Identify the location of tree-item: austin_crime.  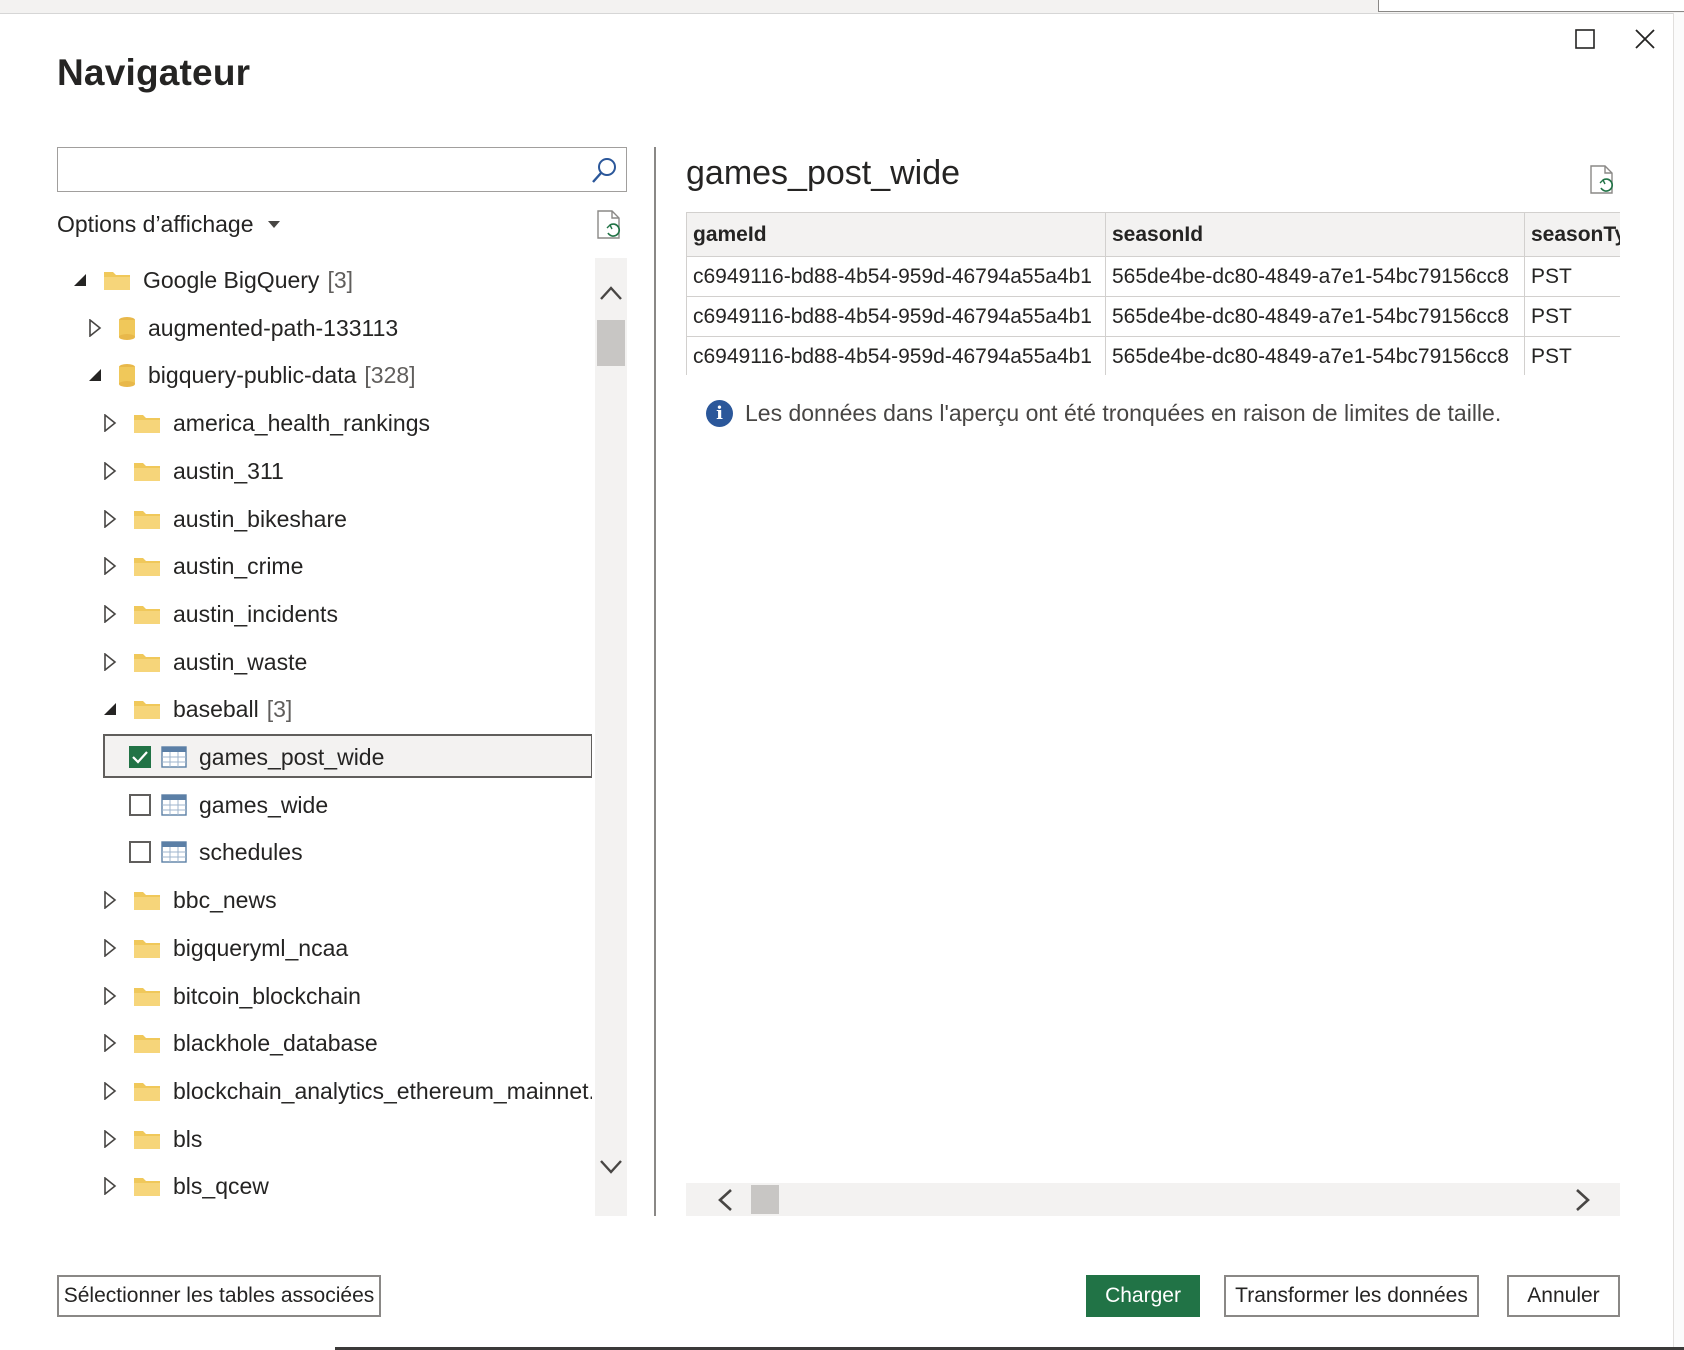
(324, 566).